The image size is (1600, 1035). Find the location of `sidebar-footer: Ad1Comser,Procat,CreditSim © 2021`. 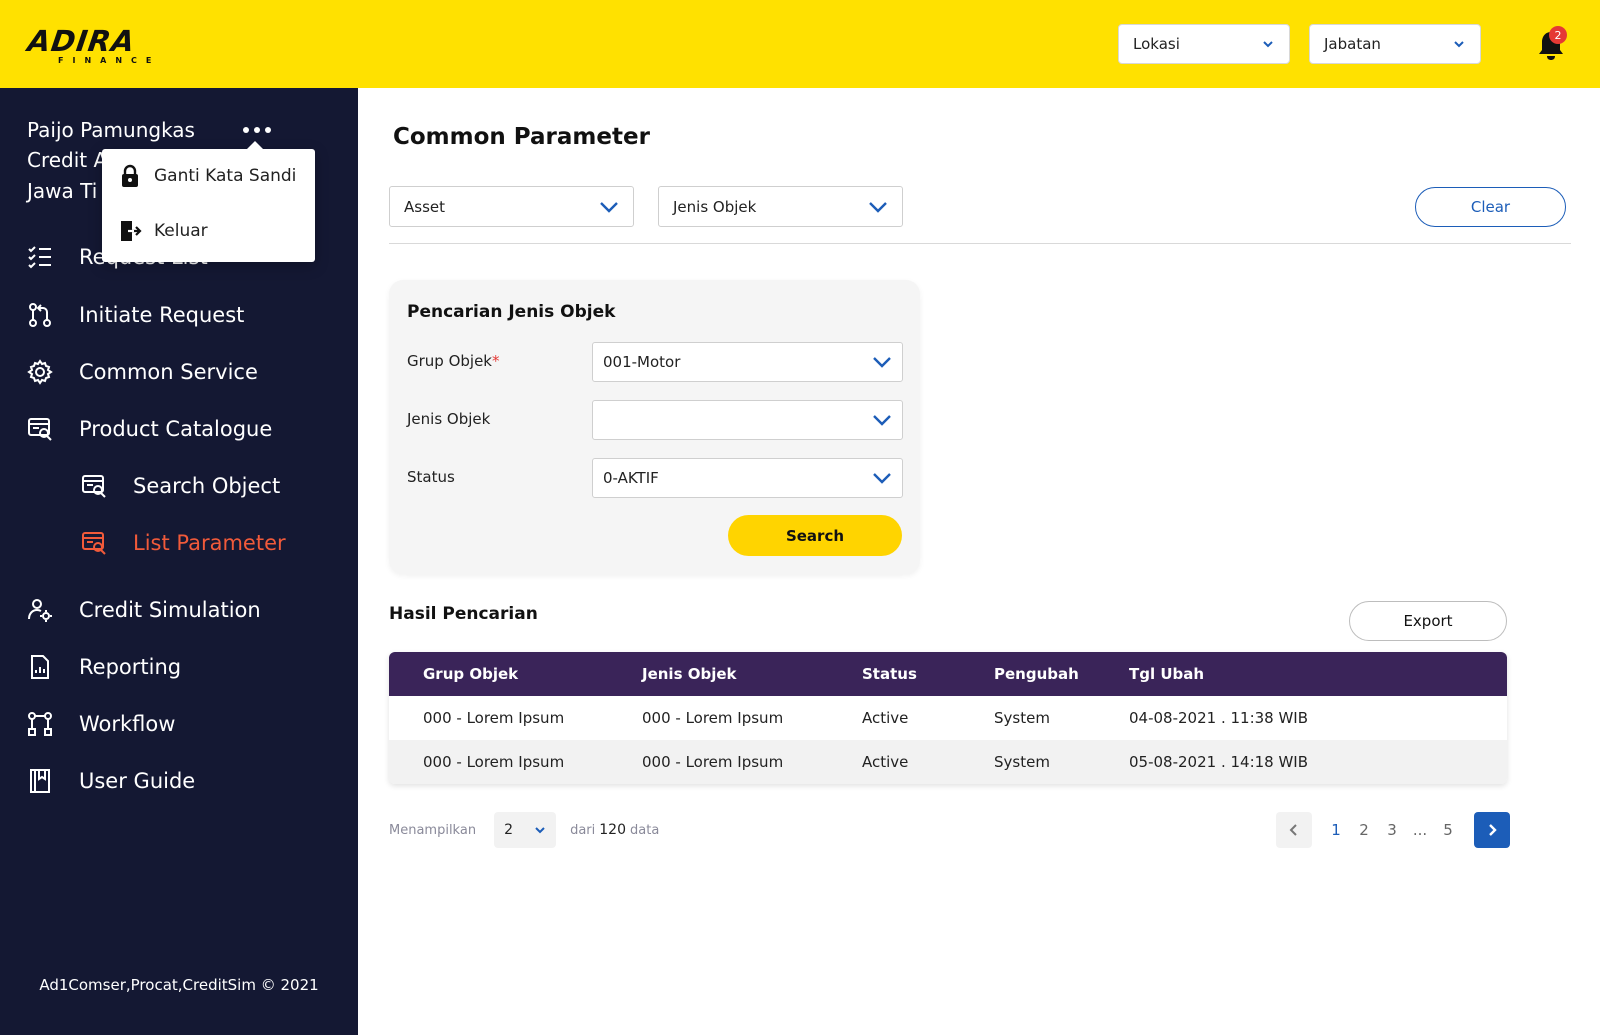

sidebar-footer: Ad1Comser,Procat,CreditSim © 2021 is located at coordinates (179, 985).